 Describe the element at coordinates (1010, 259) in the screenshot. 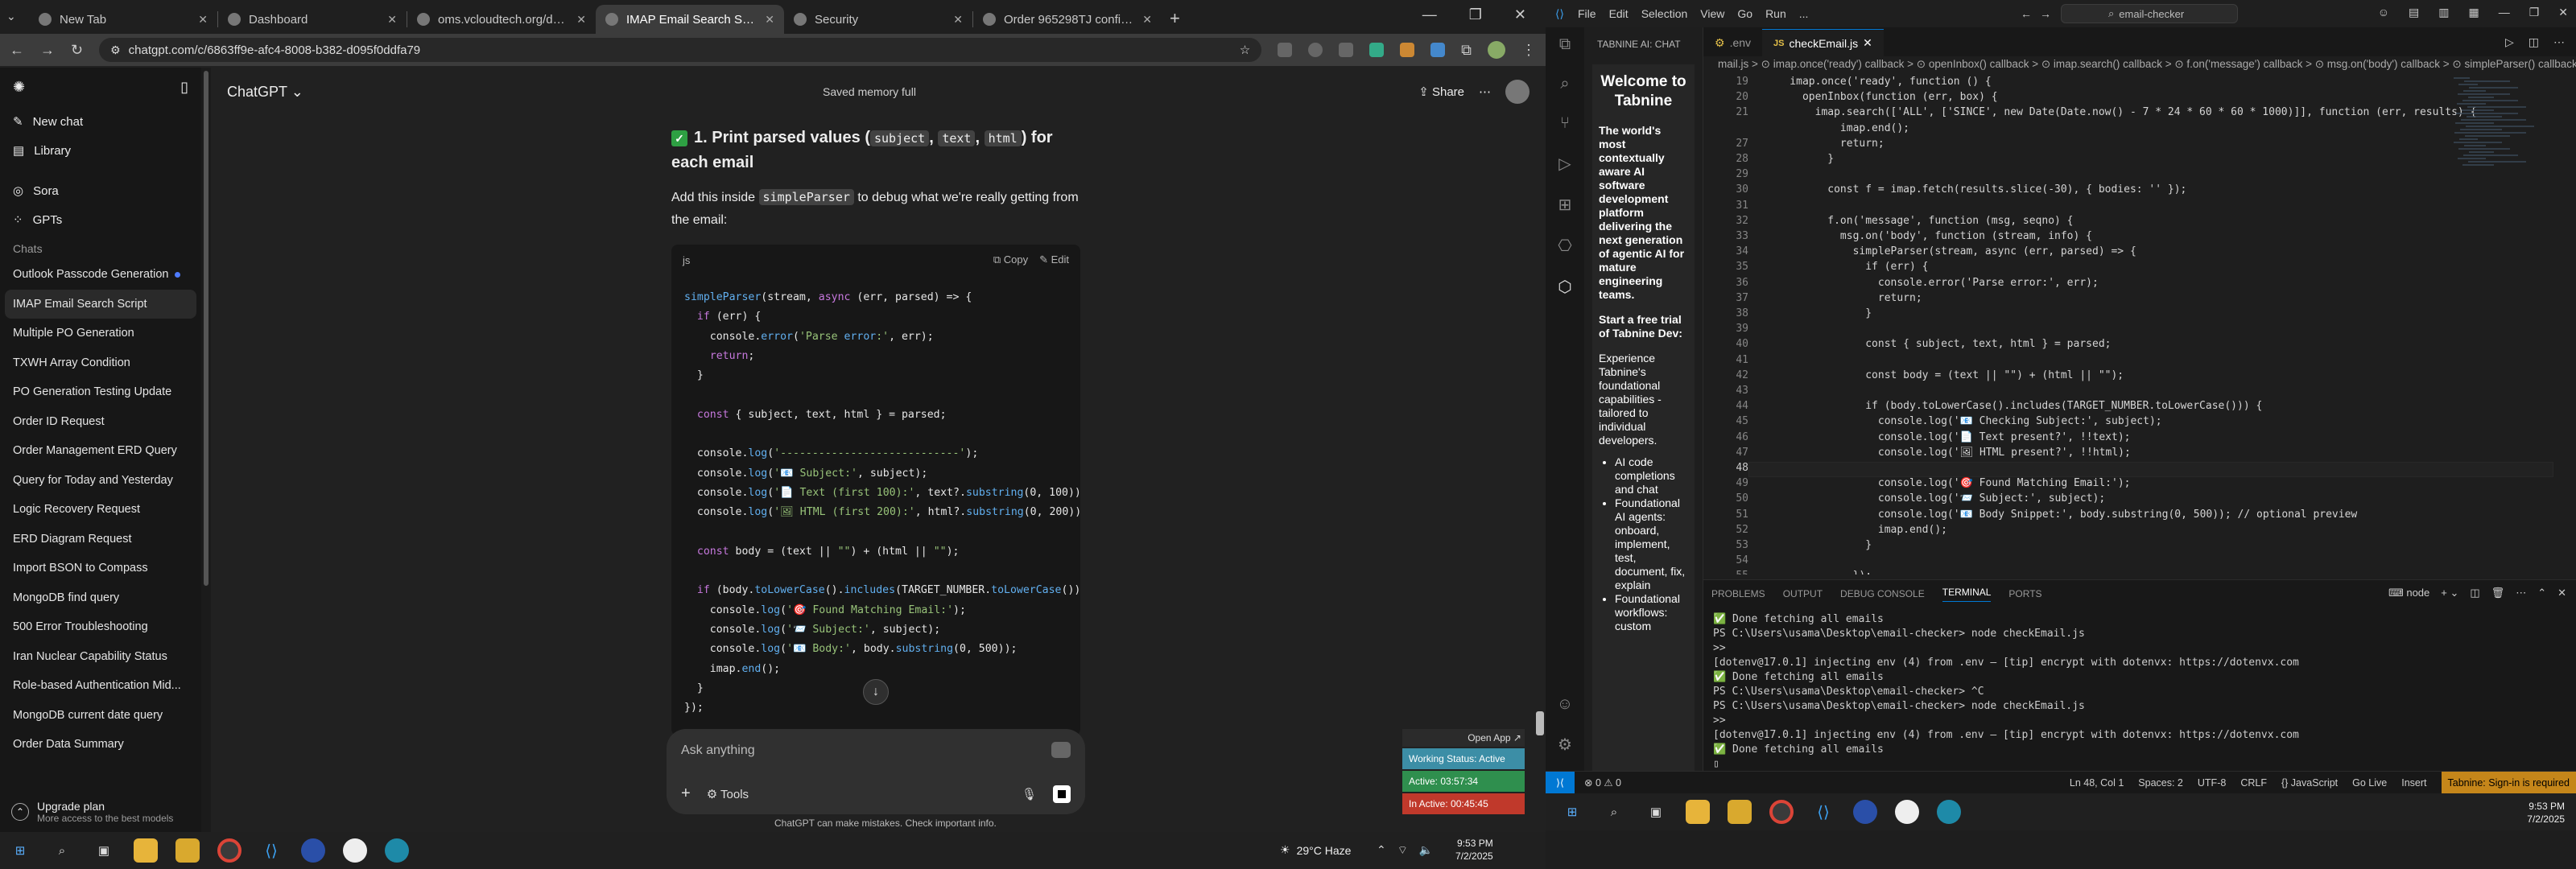

I see `copy-code-button: ⧉ Copy` at that location.